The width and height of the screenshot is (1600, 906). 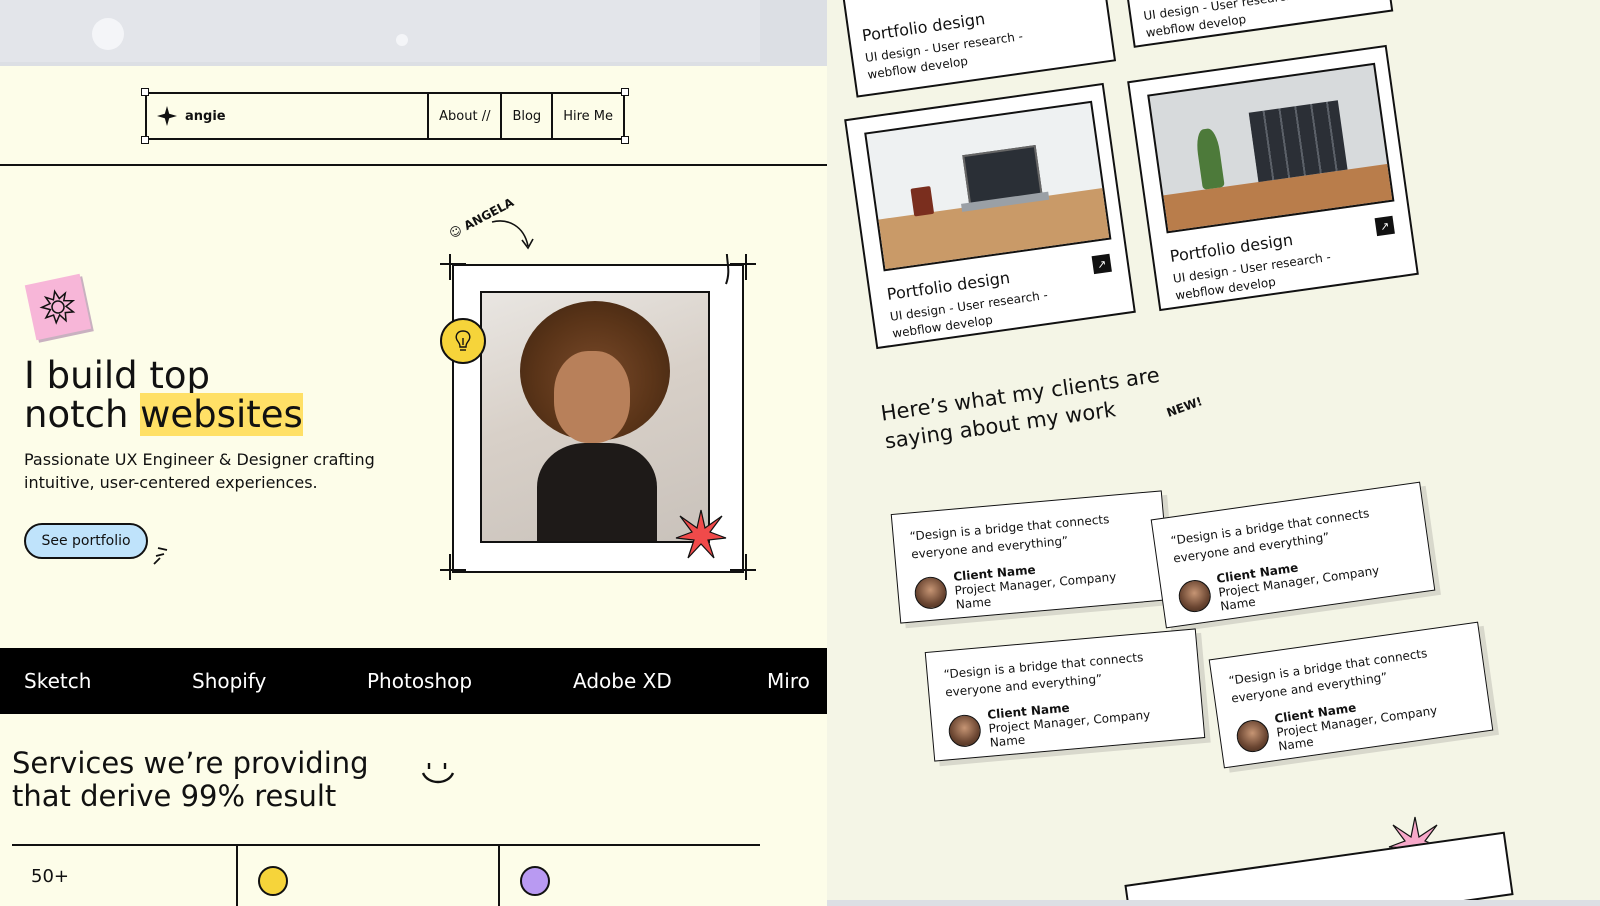 What do you see at coordinates (117, 375) in the screenshot?
I see `hero-title-line1: I build top` at bounding box center [117, 375].